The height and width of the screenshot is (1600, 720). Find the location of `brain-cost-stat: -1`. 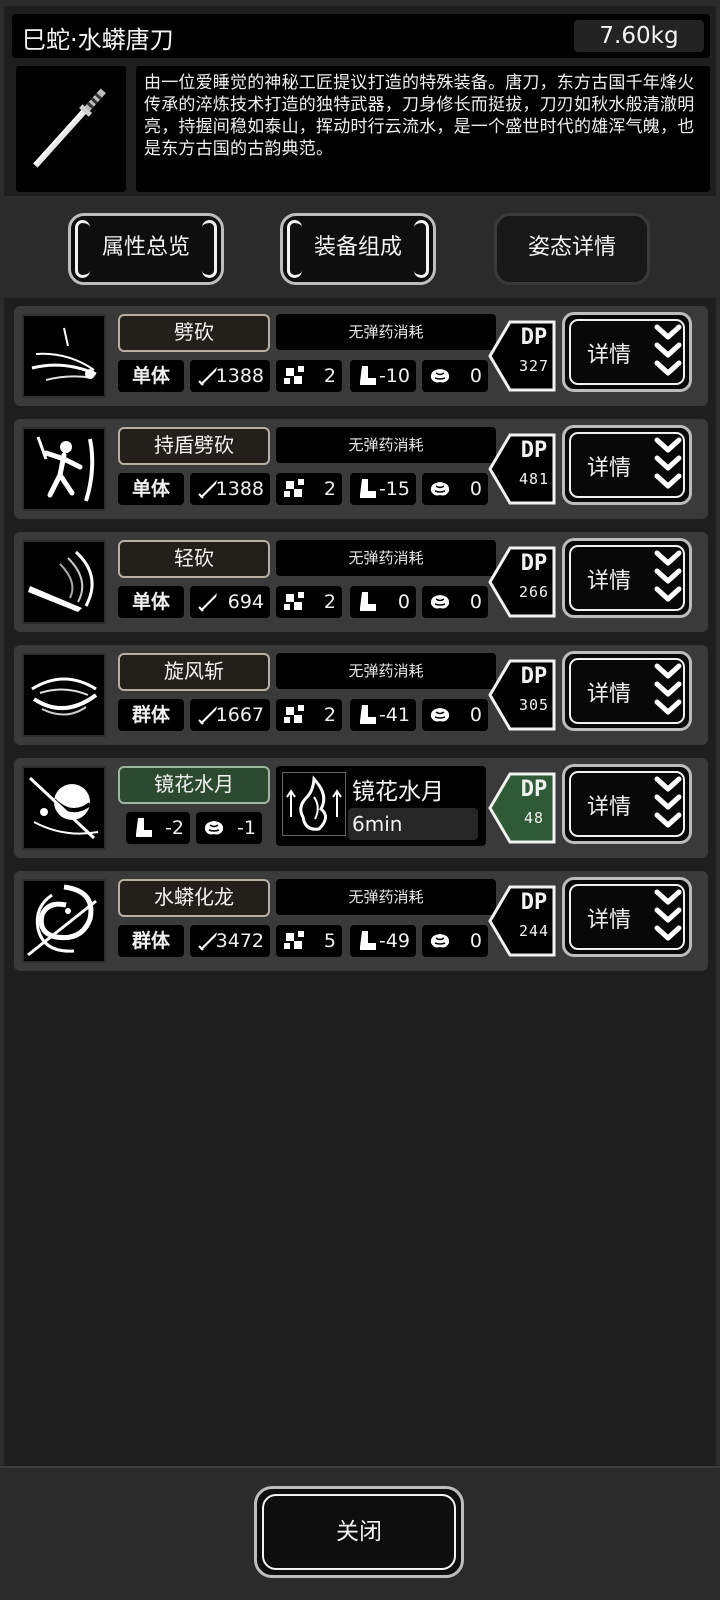

brain-cost-stat: -1 is located at coordinates (229, 828).